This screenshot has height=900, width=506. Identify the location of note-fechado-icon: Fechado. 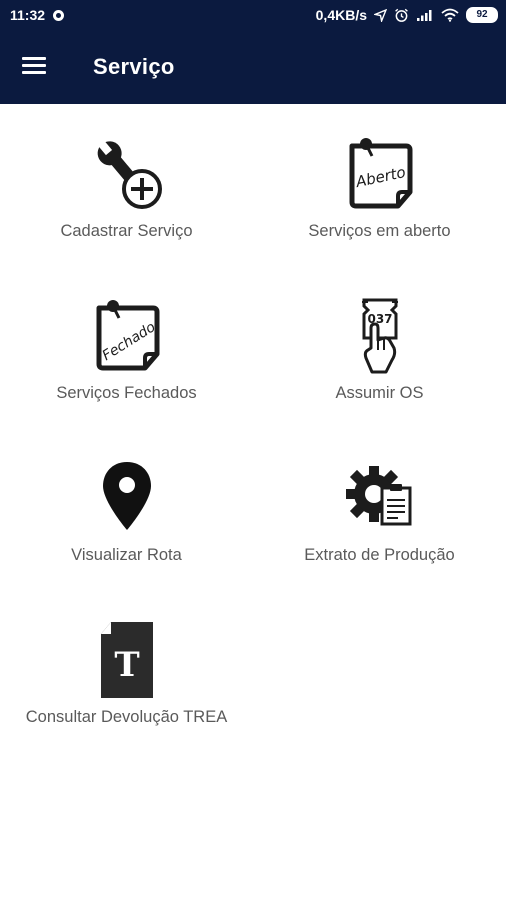
(127, 336).